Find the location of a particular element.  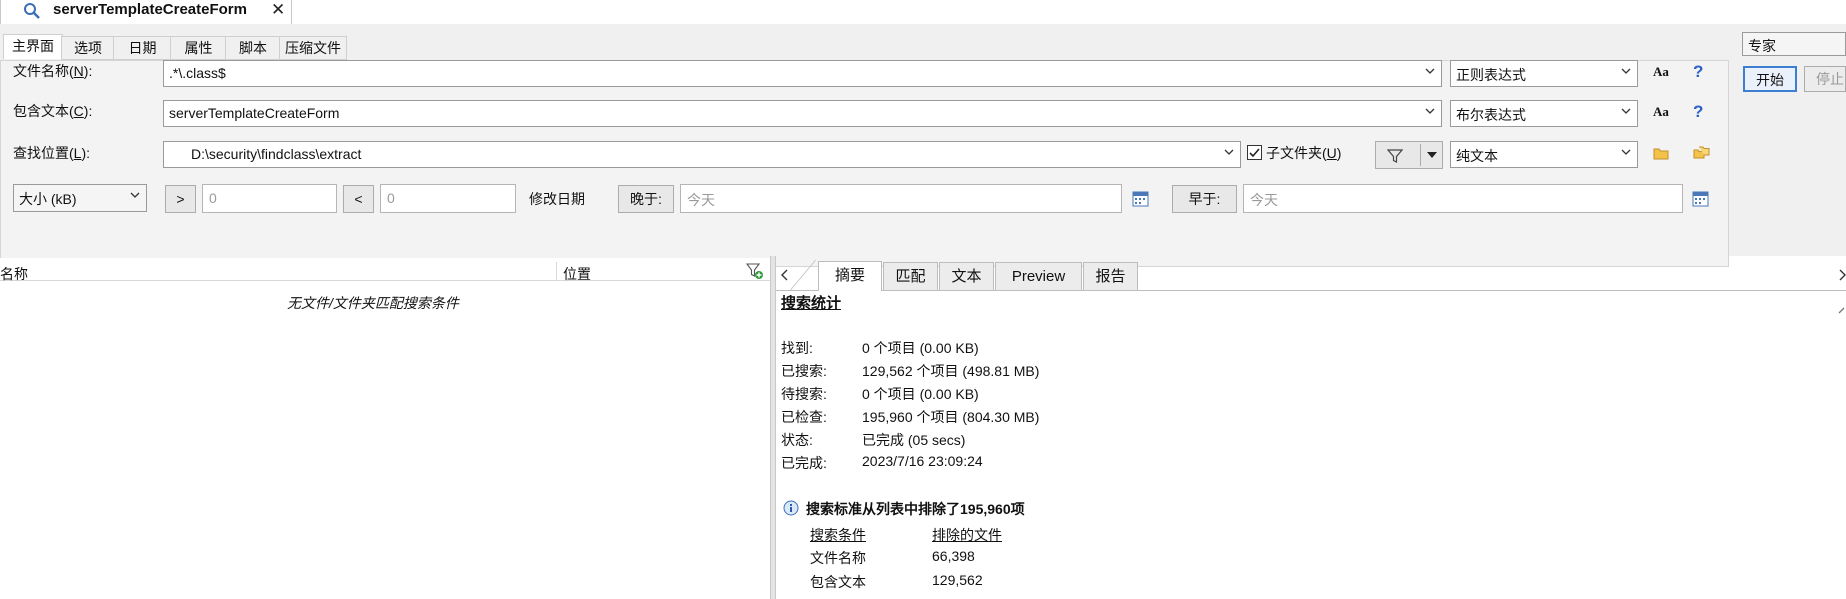

subfolder-checkbox is located at coordinates (1254, 152).